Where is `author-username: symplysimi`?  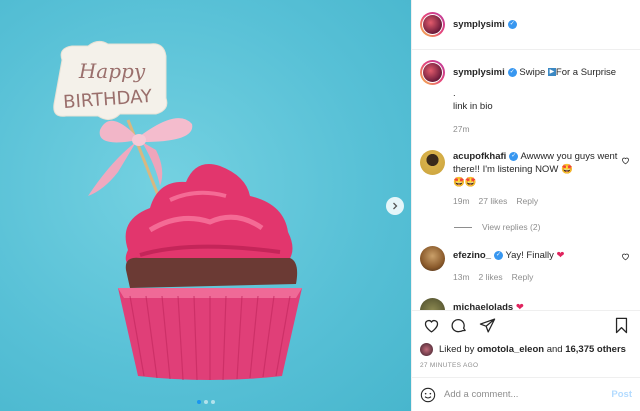
author-username: symplysimi is located at coordinates (479, 24).